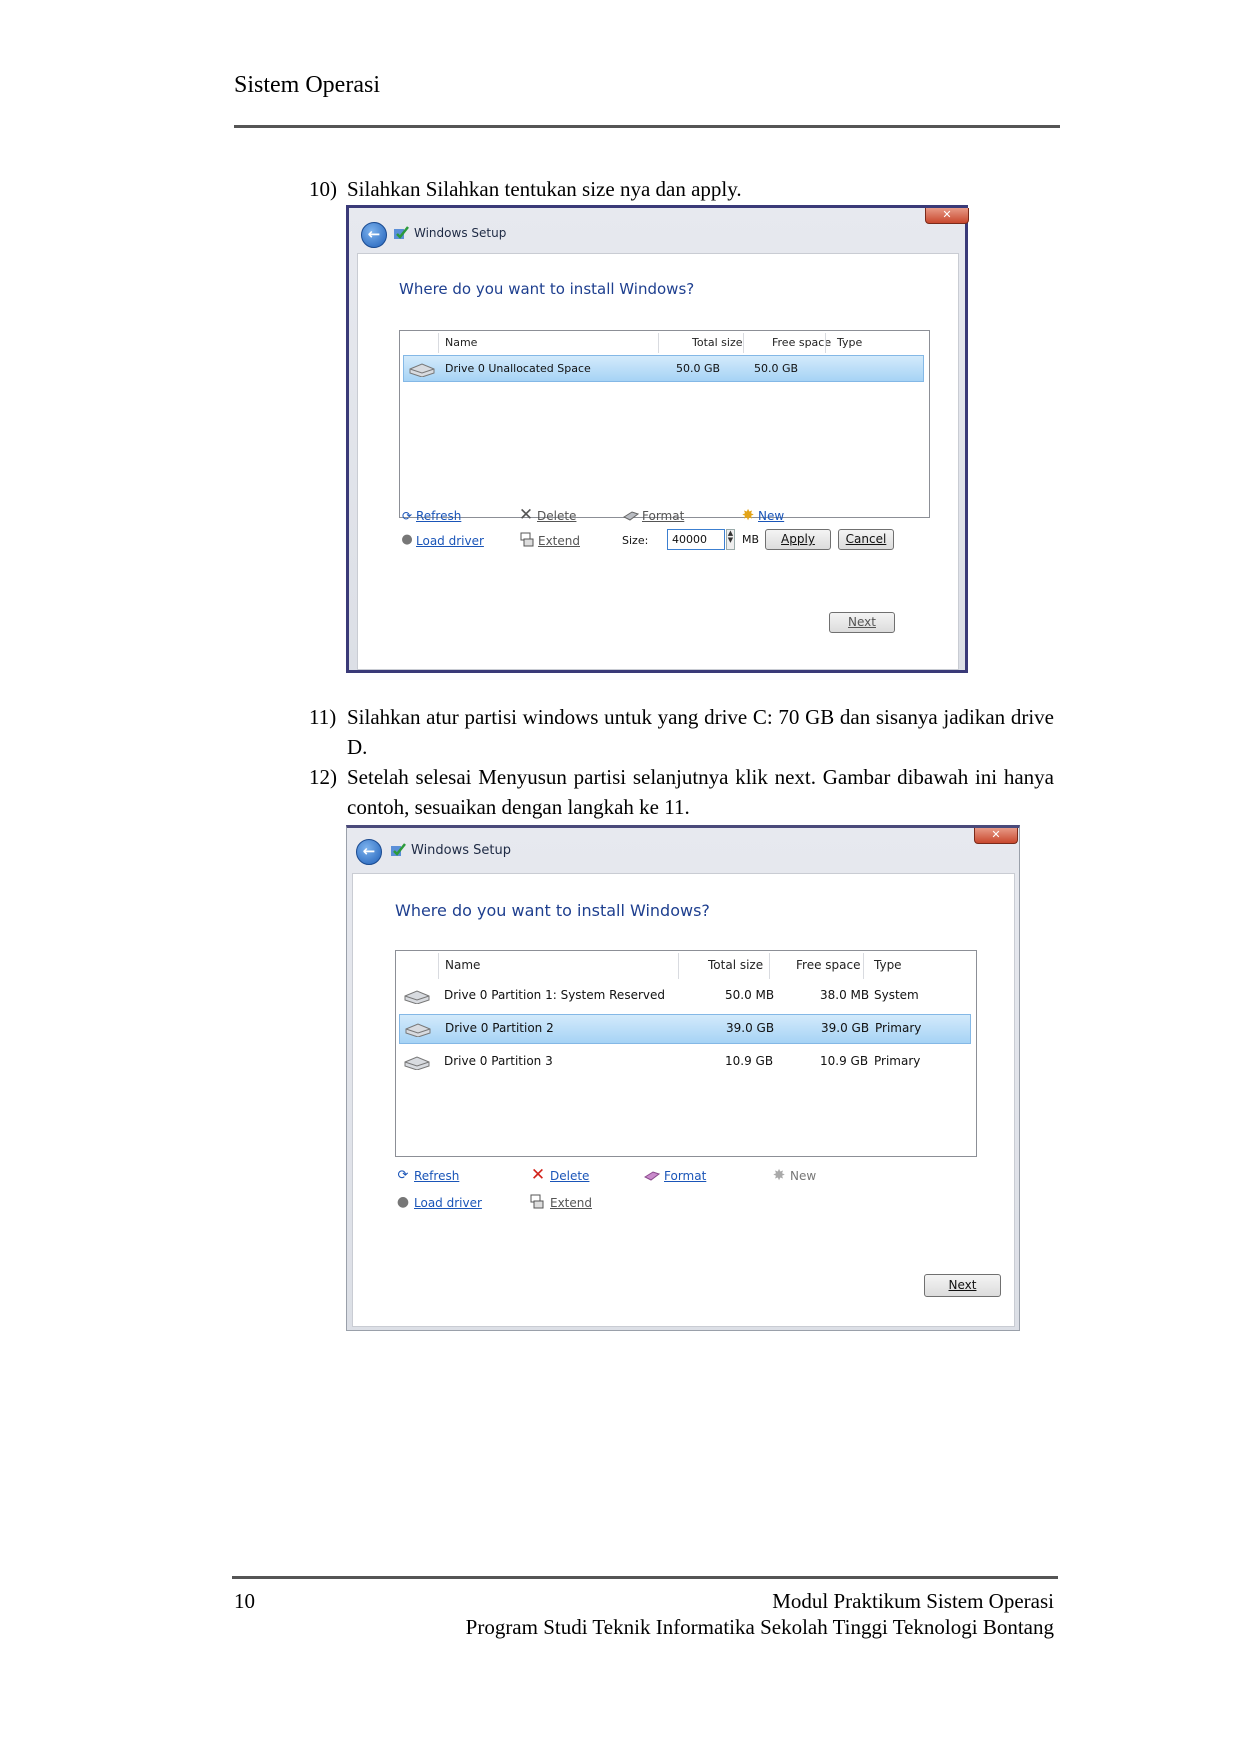 The height and width of the screenshot is (1754, 1241). I want to click on page-header-title: Sistem Operasi, so click(307, 85).